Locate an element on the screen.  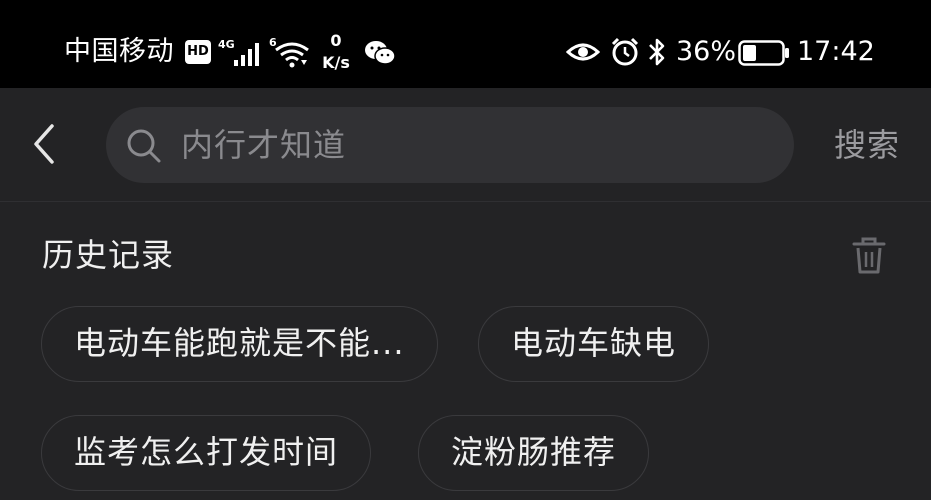
history-chip: 监考怎么打发时间 is located at coordinates (206, 453).